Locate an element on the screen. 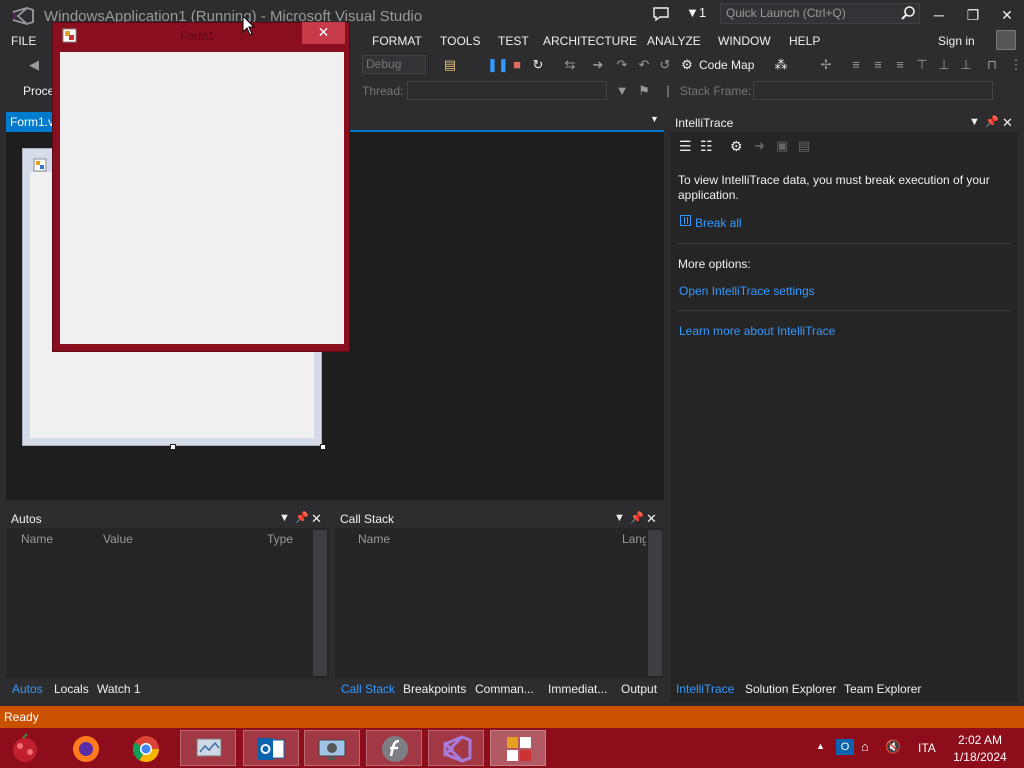  taskbar-app-form1 is located at coordinates (518, 748).